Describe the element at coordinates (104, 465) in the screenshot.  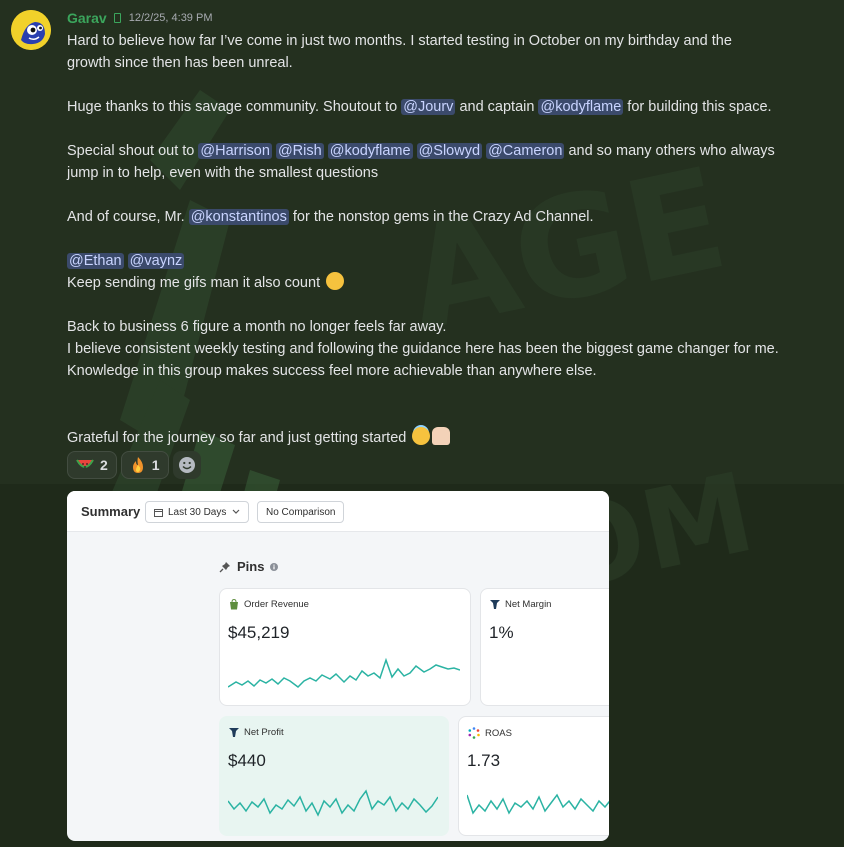
I see `reaction-count: 2` at that location.